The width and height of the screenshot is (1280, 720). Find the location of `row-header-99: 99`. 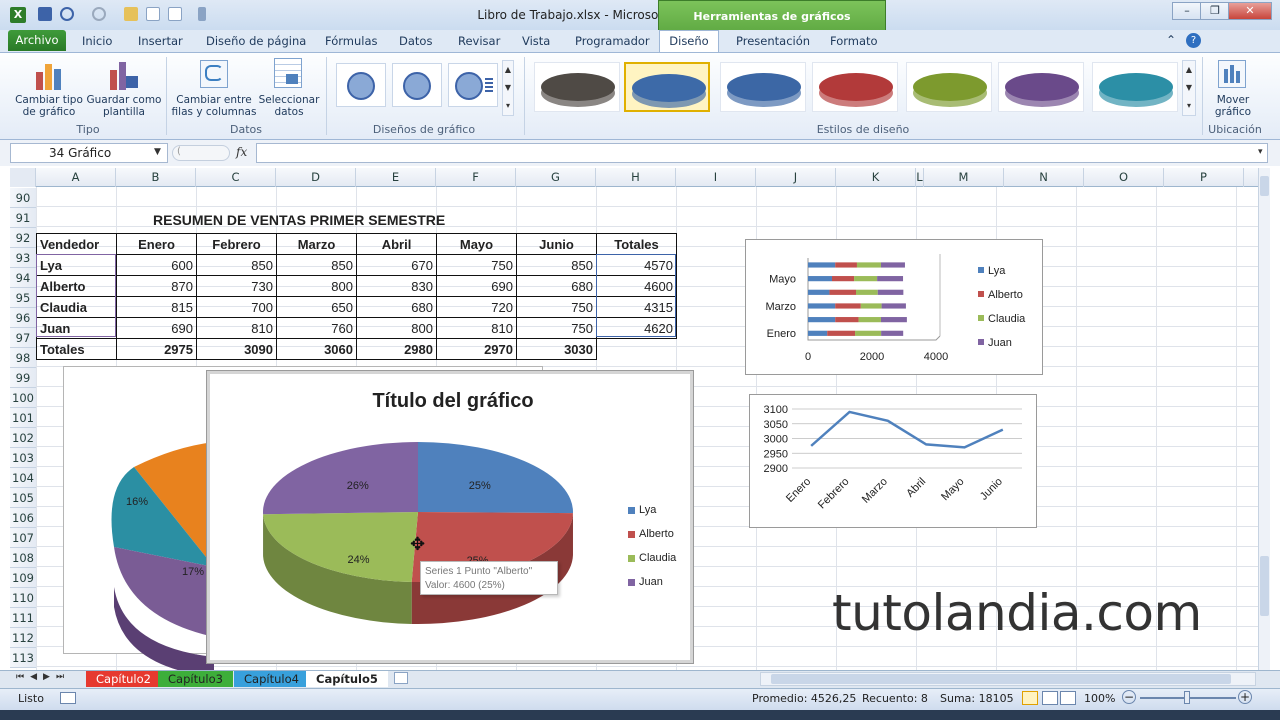

row-header-99: 99 is located at coordinates (23, 378).